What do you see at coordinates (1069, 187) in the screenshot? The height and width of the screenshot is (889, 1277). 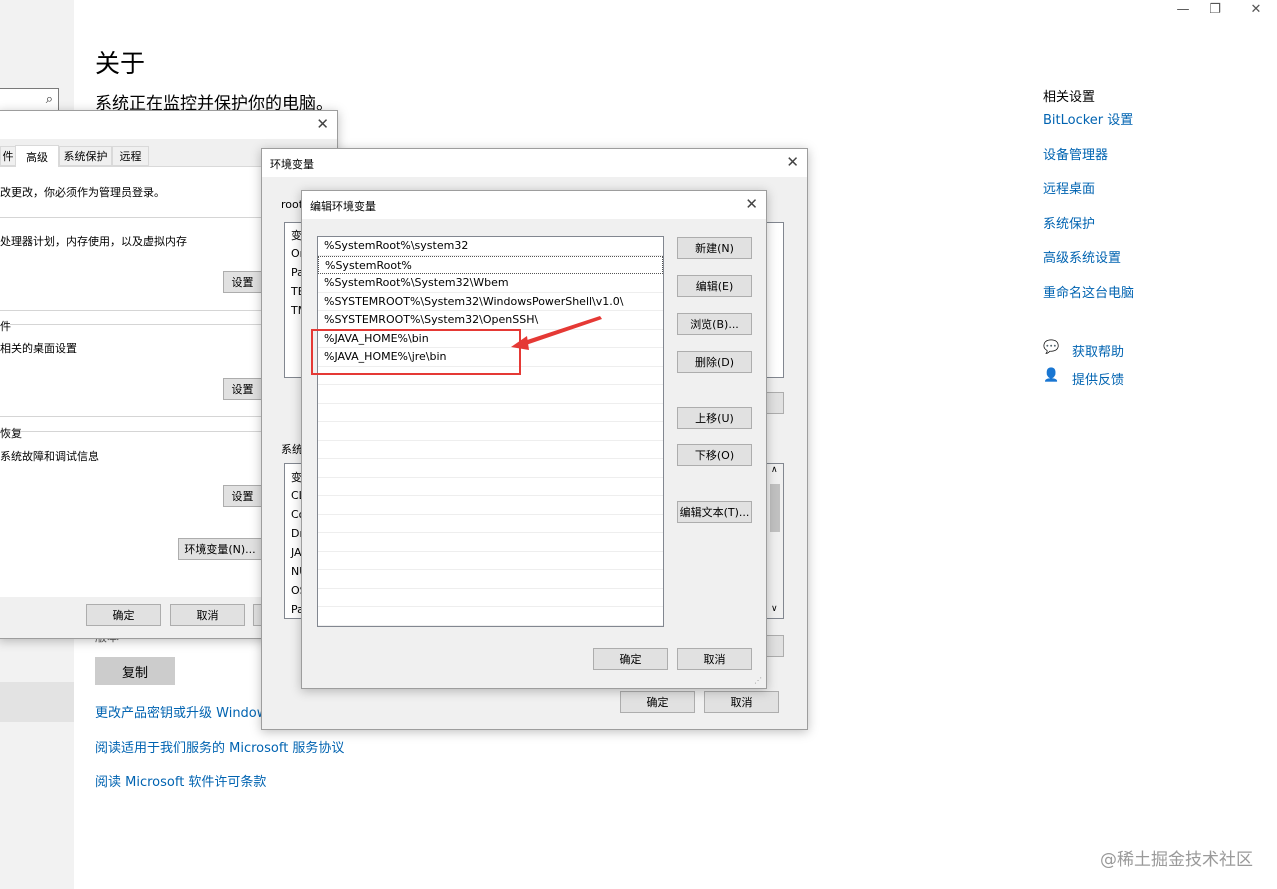 I see `remote-desktop-link: 远程桌面` at bounding box center [1069, 187].